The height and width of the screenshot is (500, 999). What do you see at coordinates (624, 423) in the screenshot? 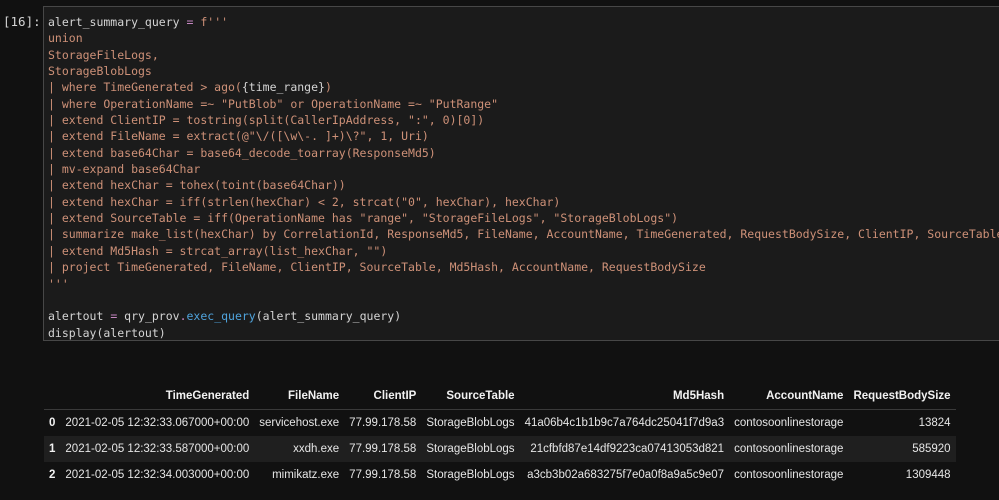
I see `table-cell: 41a06b4c1b1b9c7a764dc25041f7d9a3` at bounding box center [624, 423].